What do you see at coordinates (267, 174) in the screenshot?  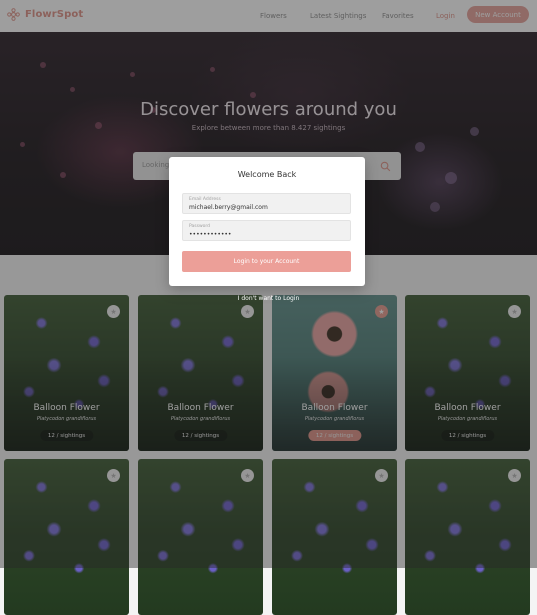 I see `modal-title: Welcome Back` at bounding box center [267, 174].